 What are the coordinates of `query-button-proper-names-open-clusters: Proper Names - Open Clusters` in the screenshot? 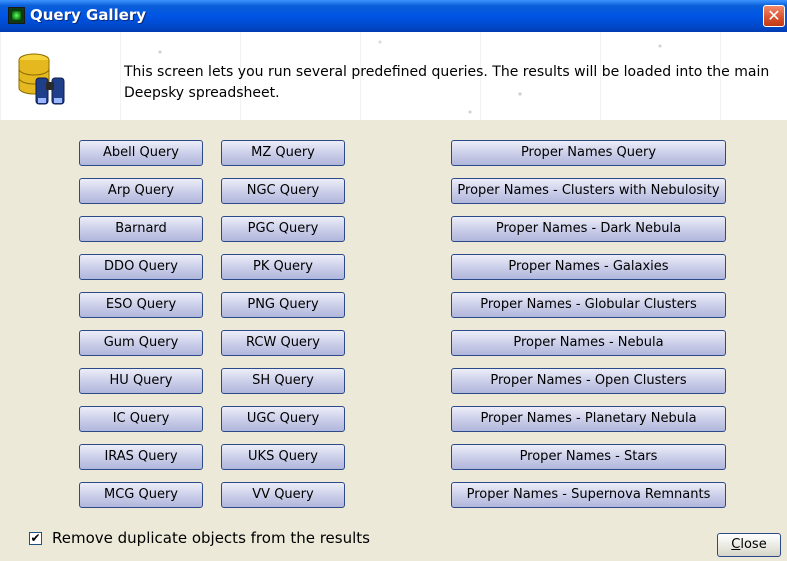 It's located at (588, 381).